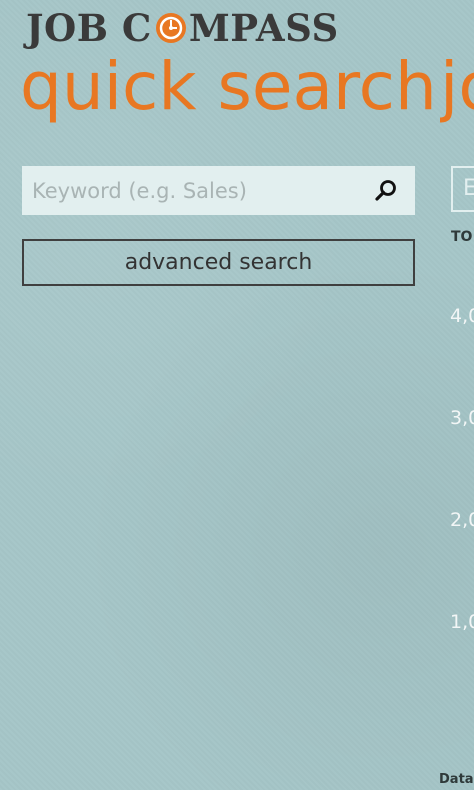 The width and height of the screenshot is (474, 790). Describe the element at coordinates (462, 237) in the screenshot. I see `next-panel-header-peek: TO` at that location.